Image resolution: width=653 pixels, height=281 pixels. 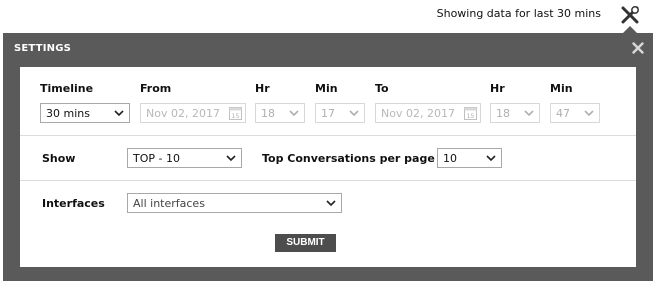 What do you see at coordinates (469, 158) in the screenshot?
I see `per-page-select: 10` at bounding box center [469, 158].